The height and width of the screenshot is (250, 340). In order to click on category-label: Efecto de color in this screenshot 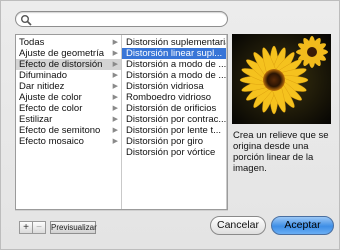, I will do `click(51, 108)`.